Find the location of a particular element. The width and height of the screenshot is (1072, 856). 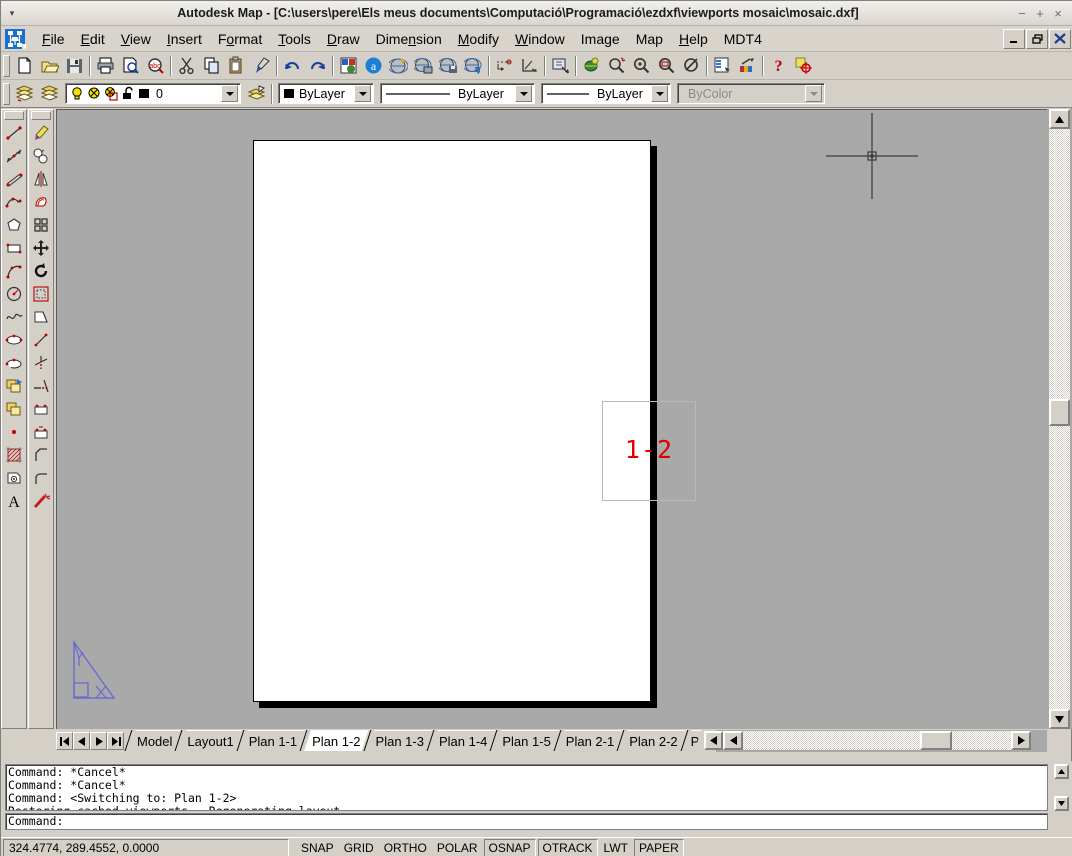

multiline-text-icon: A is located at coordinates (14, 500).